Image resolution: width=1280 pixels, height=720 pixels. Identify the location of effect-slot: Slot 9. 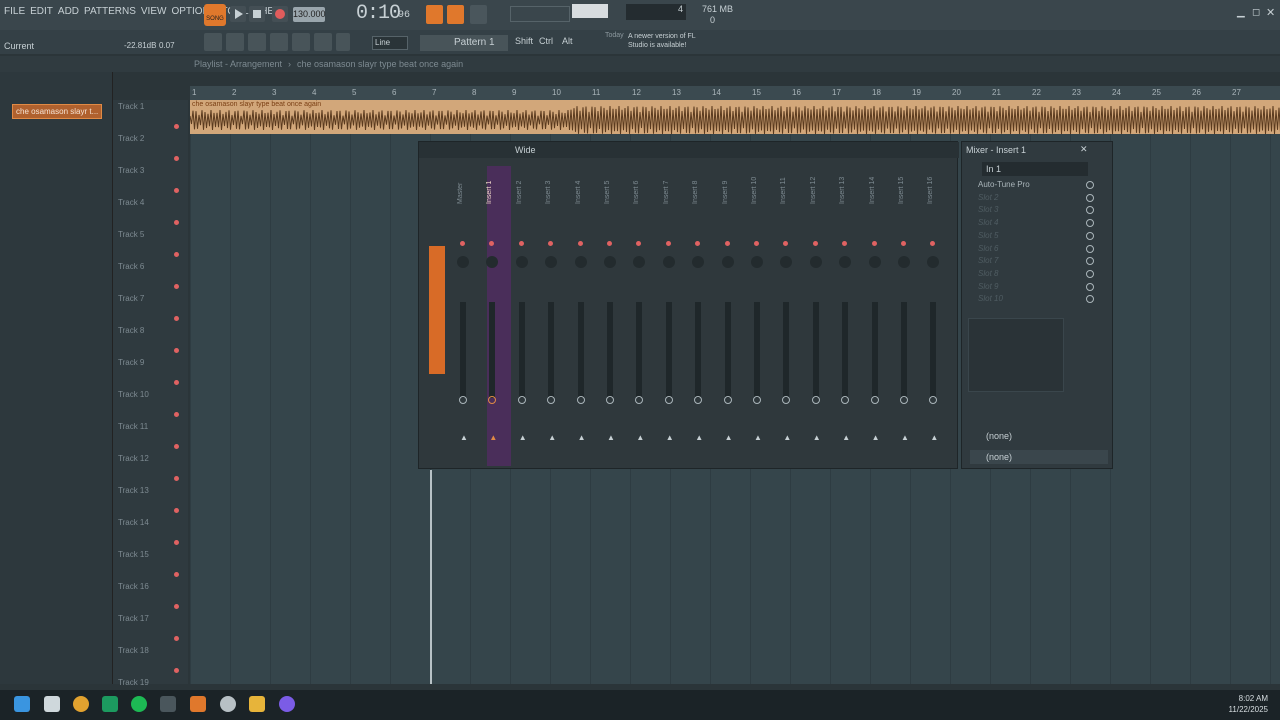
(1040, 288).